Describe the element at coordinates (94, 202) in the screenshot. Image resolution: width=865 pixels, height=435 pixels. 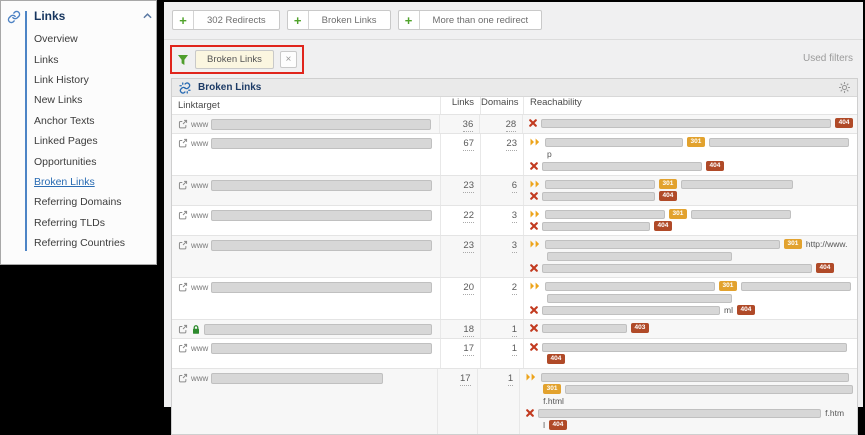
I see `sidebar-item-referring-domains: Referring Domains` at that location.